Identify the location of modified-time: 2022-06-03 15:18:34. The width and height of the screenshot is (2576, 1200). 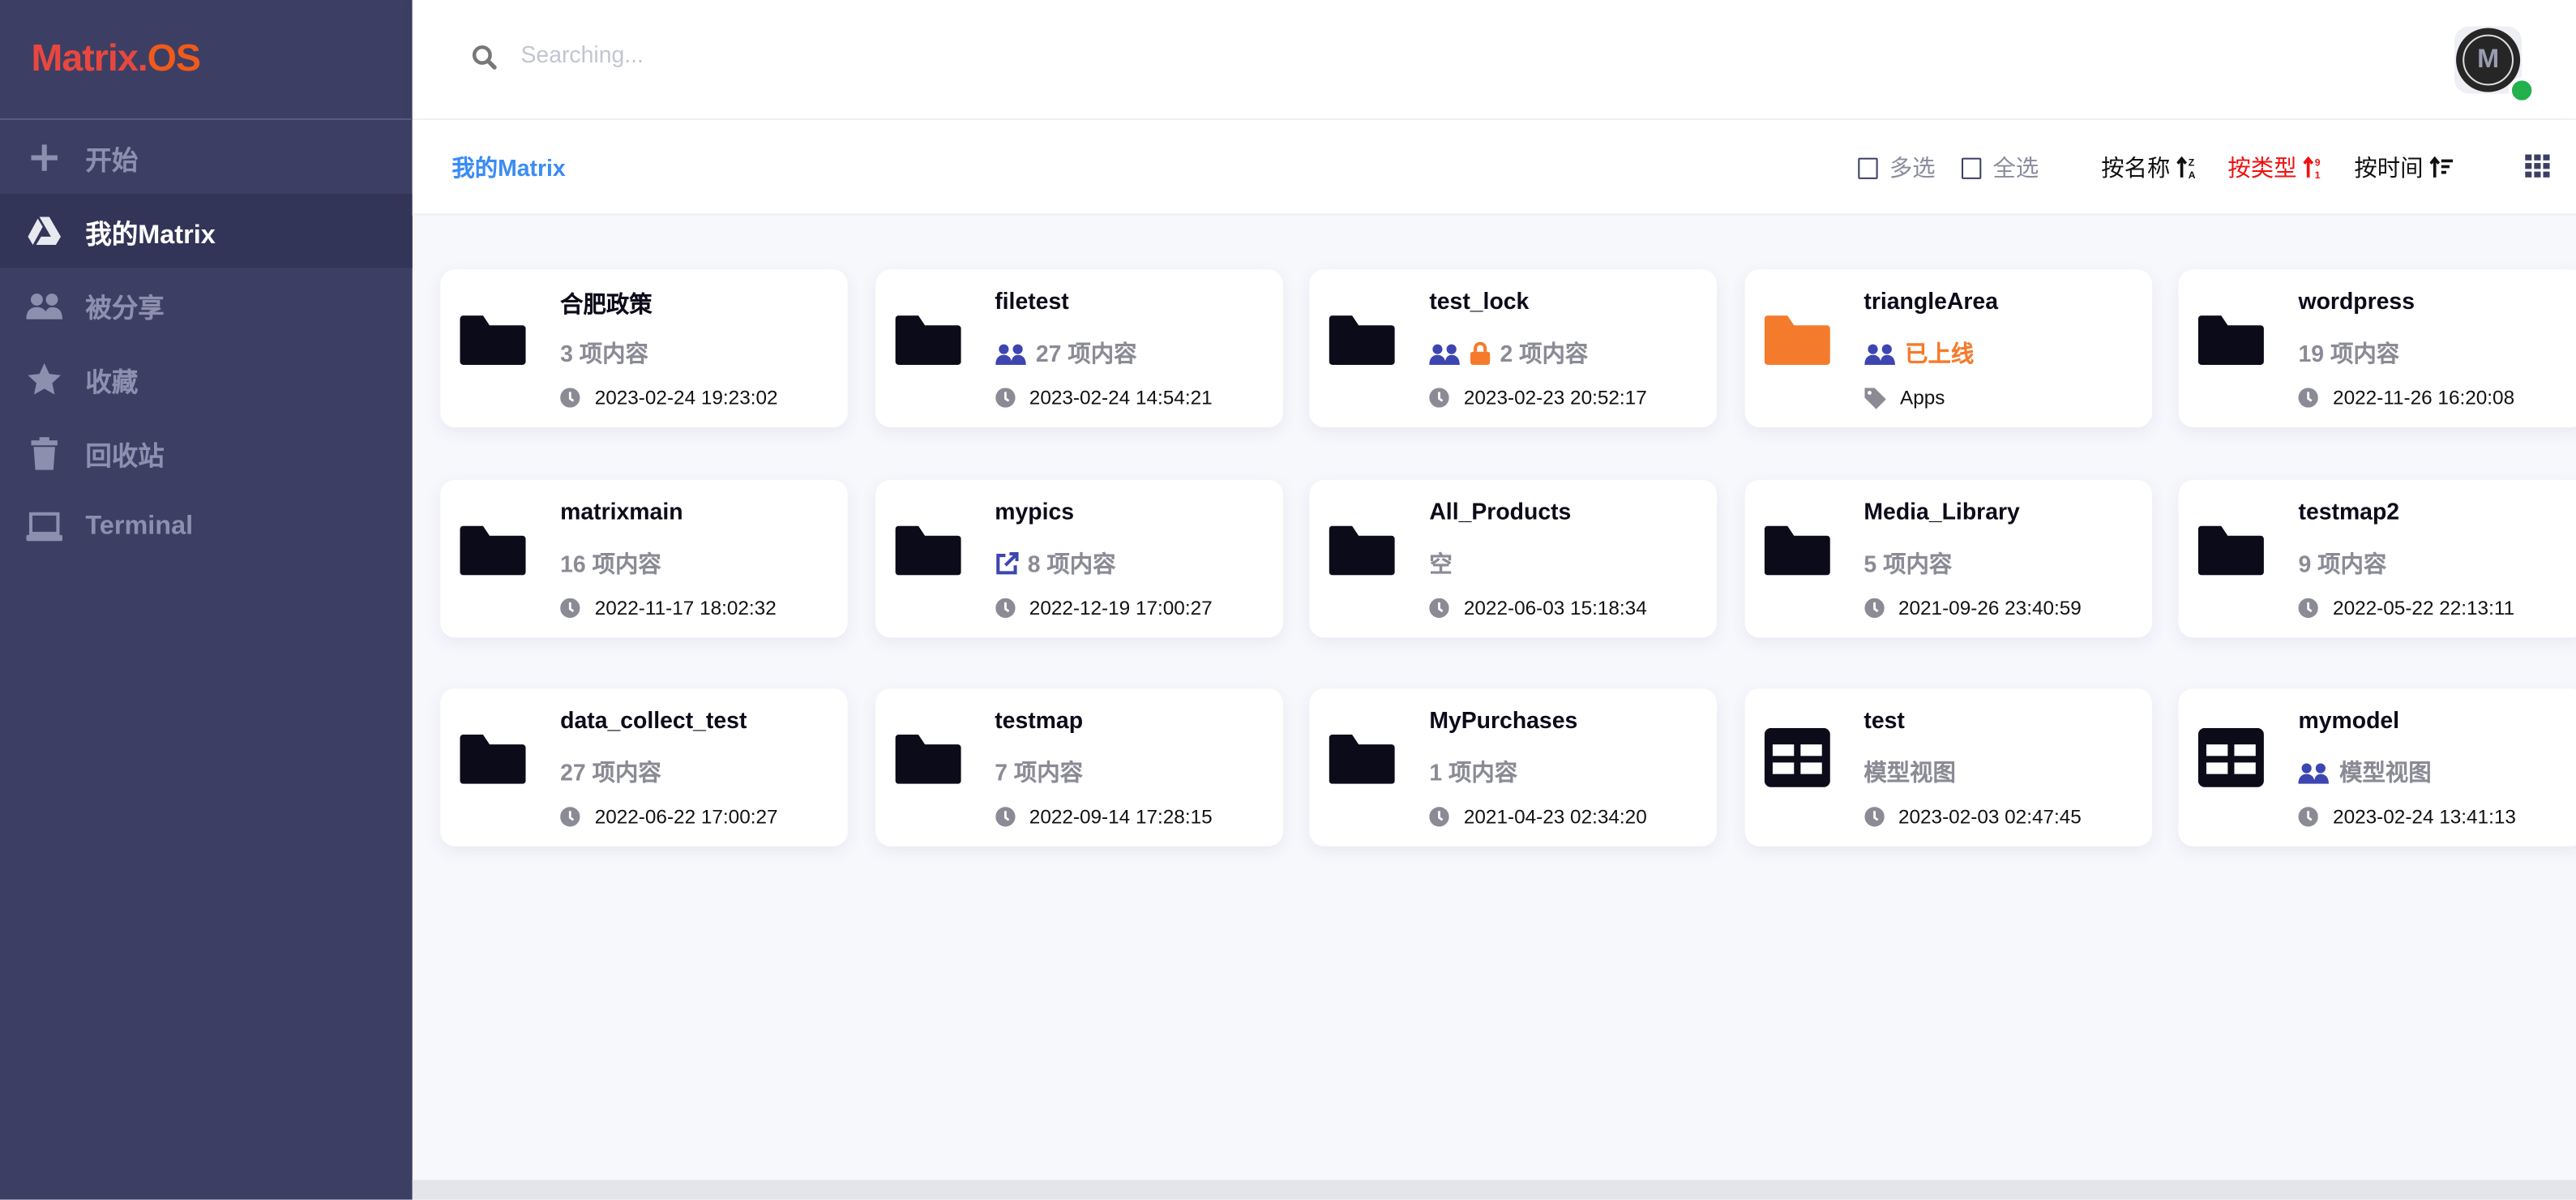
(1555, 607).